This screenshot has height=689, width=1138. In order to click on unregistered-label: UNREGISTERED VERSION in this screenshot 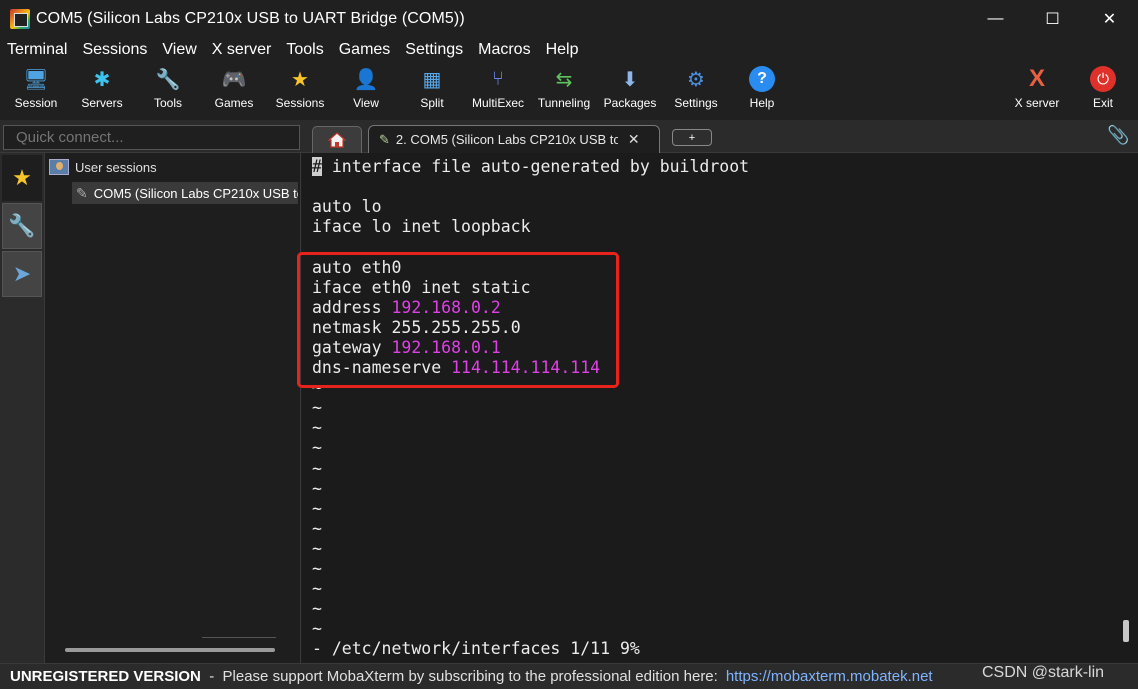, I will do `click(105, 676)`.